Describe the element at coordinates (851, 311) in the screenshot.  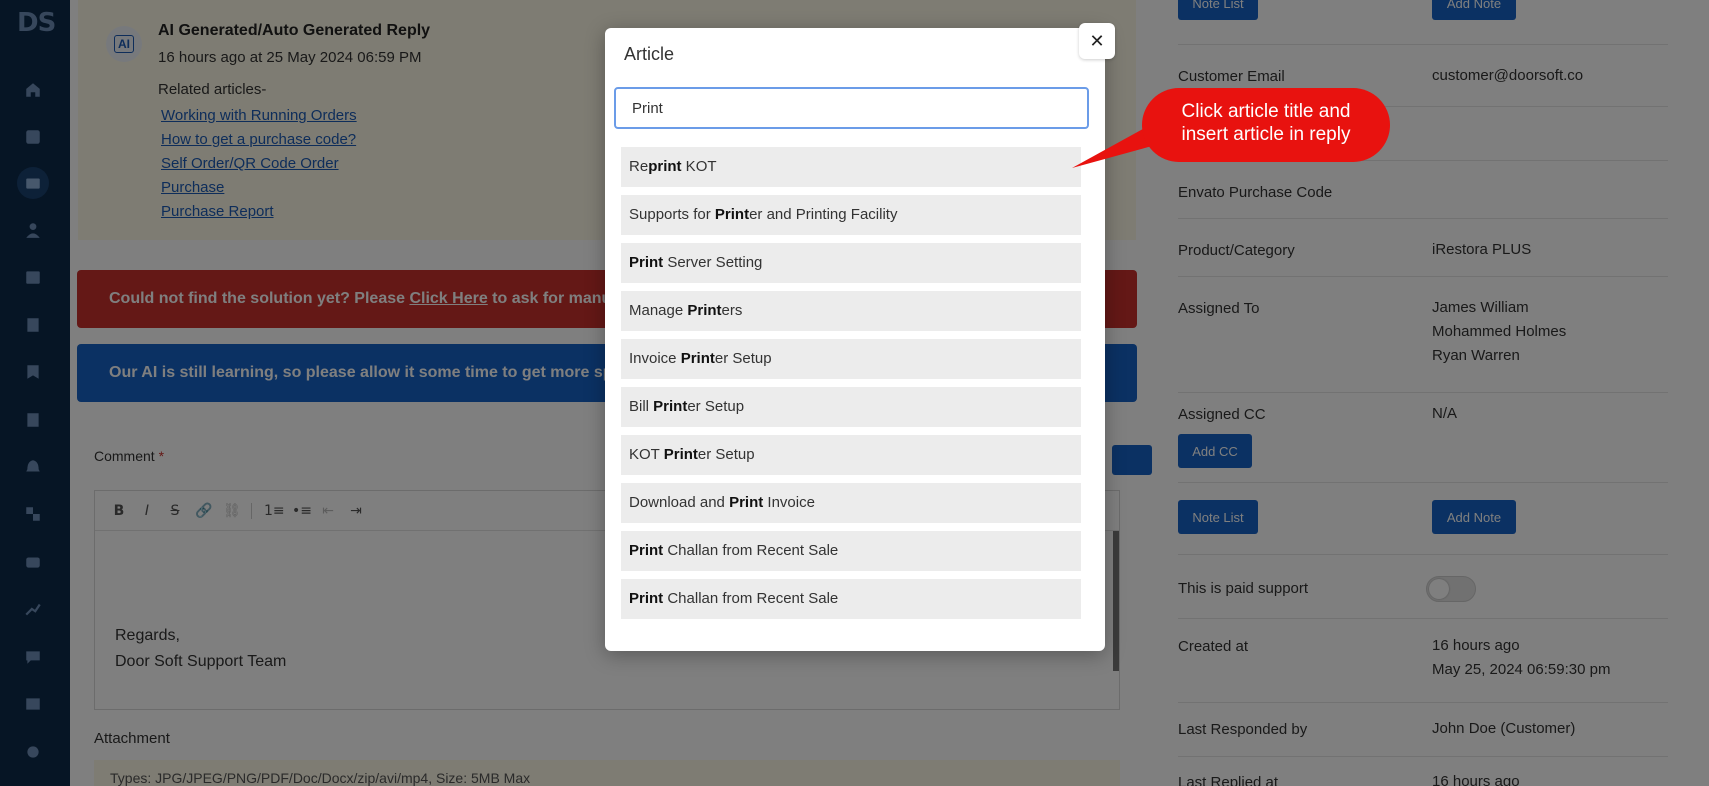
I see `article-result-item: Manage Printers` at that location.